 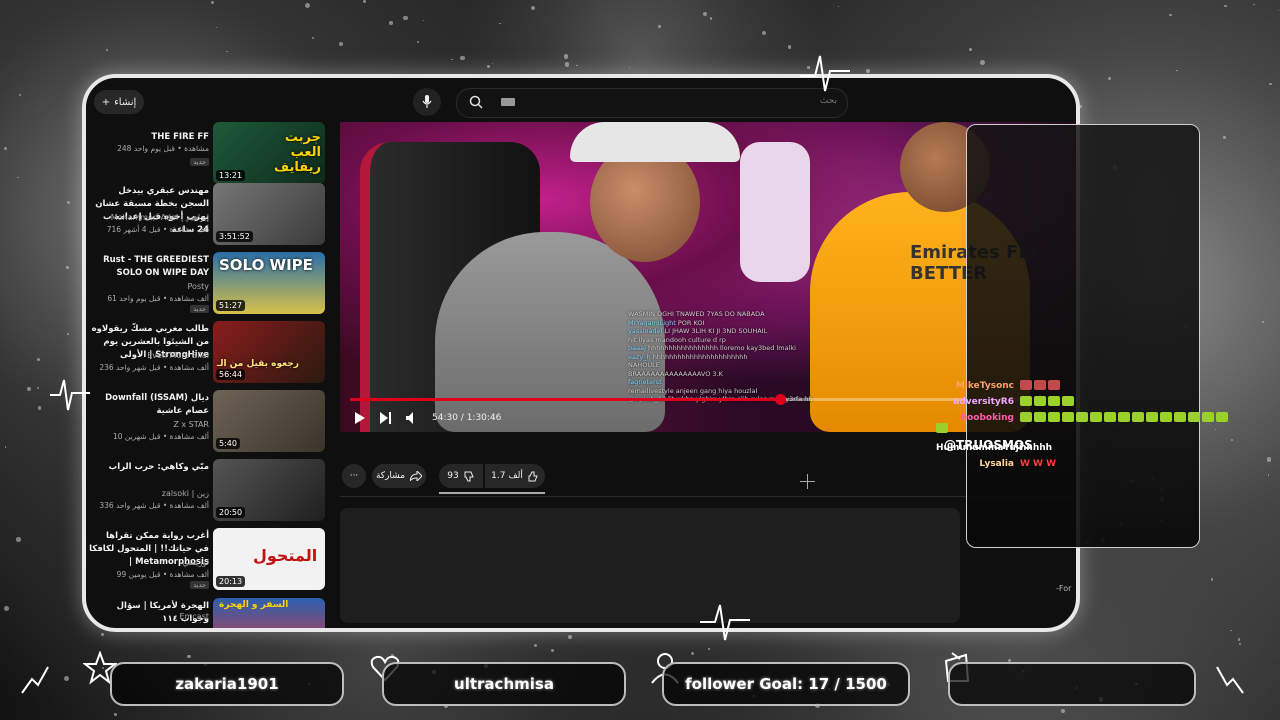 I want to click on chat-message: W W W, so click(x=1038, y=464).